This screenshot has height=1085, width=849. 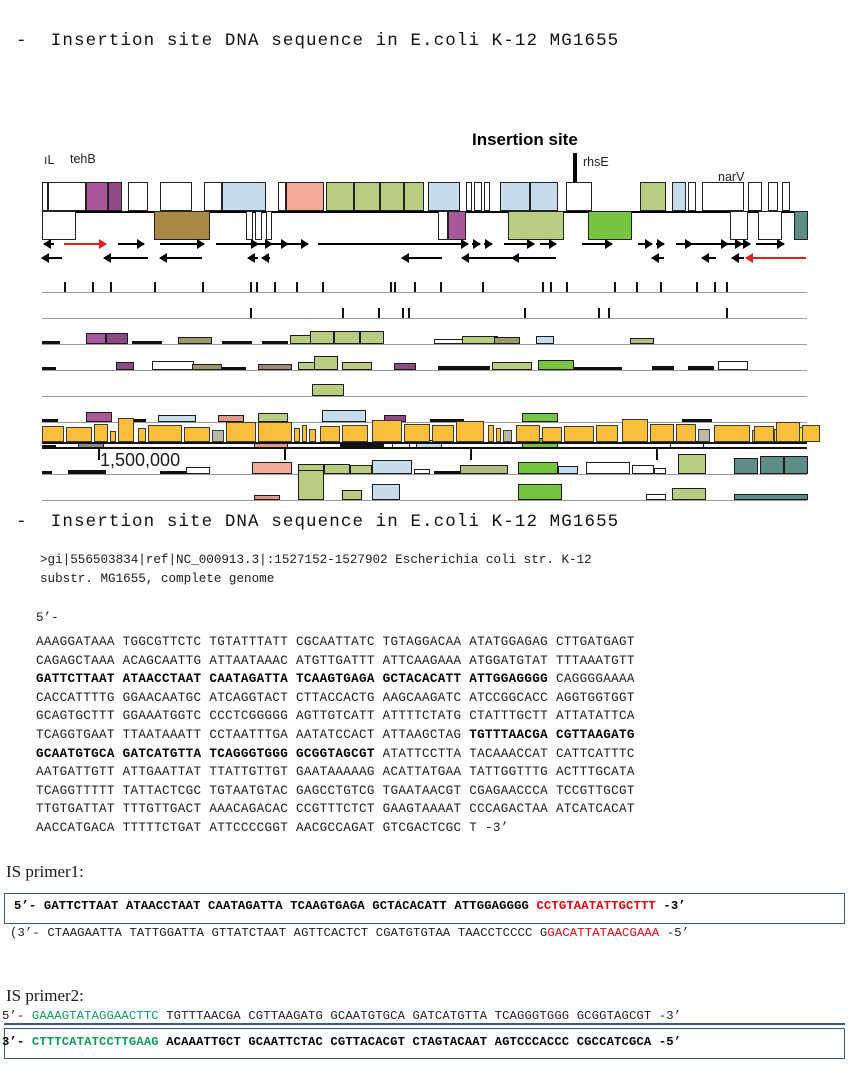 What do you see at coordinates (431, 427) in the screenshot?
I see `gc-content-track` at bounding box center [431, 427].